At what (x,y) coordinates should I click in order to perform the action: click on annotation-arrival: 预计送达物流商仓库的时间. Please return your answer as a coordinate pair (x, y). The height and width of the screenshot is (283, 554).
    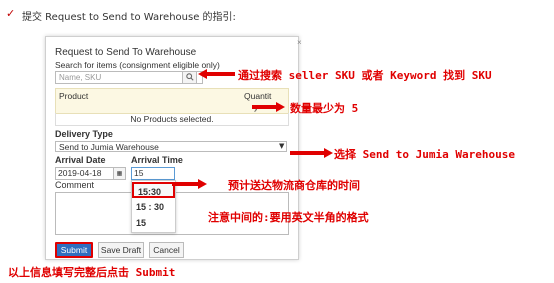
    Looking at the image, I should click on (294, 185).